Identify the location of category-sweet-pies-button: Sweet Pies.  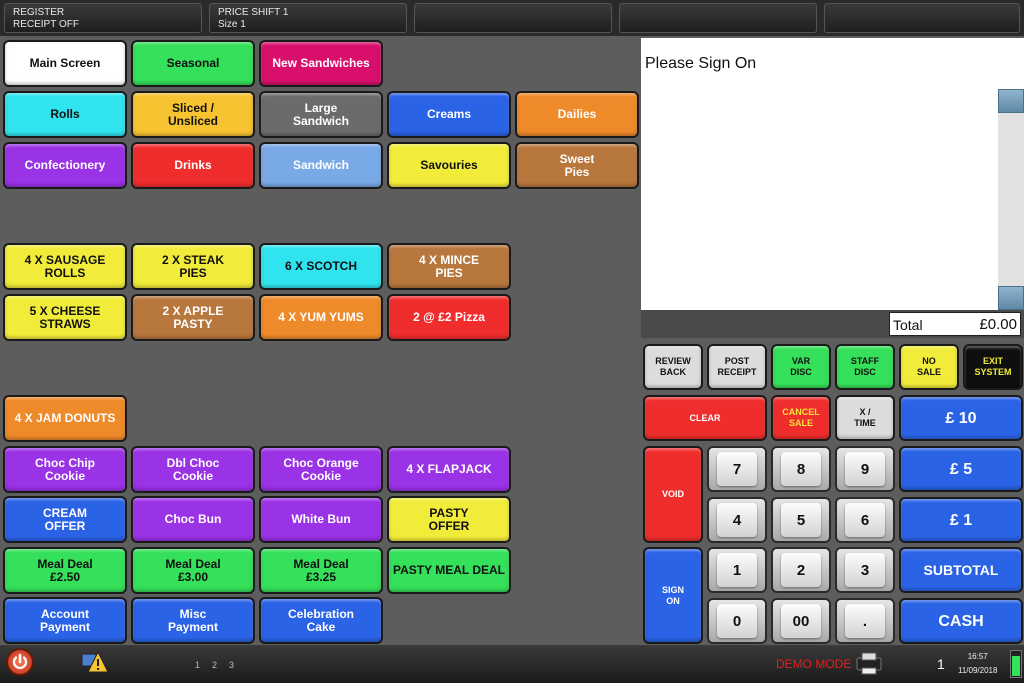
(577, 165).